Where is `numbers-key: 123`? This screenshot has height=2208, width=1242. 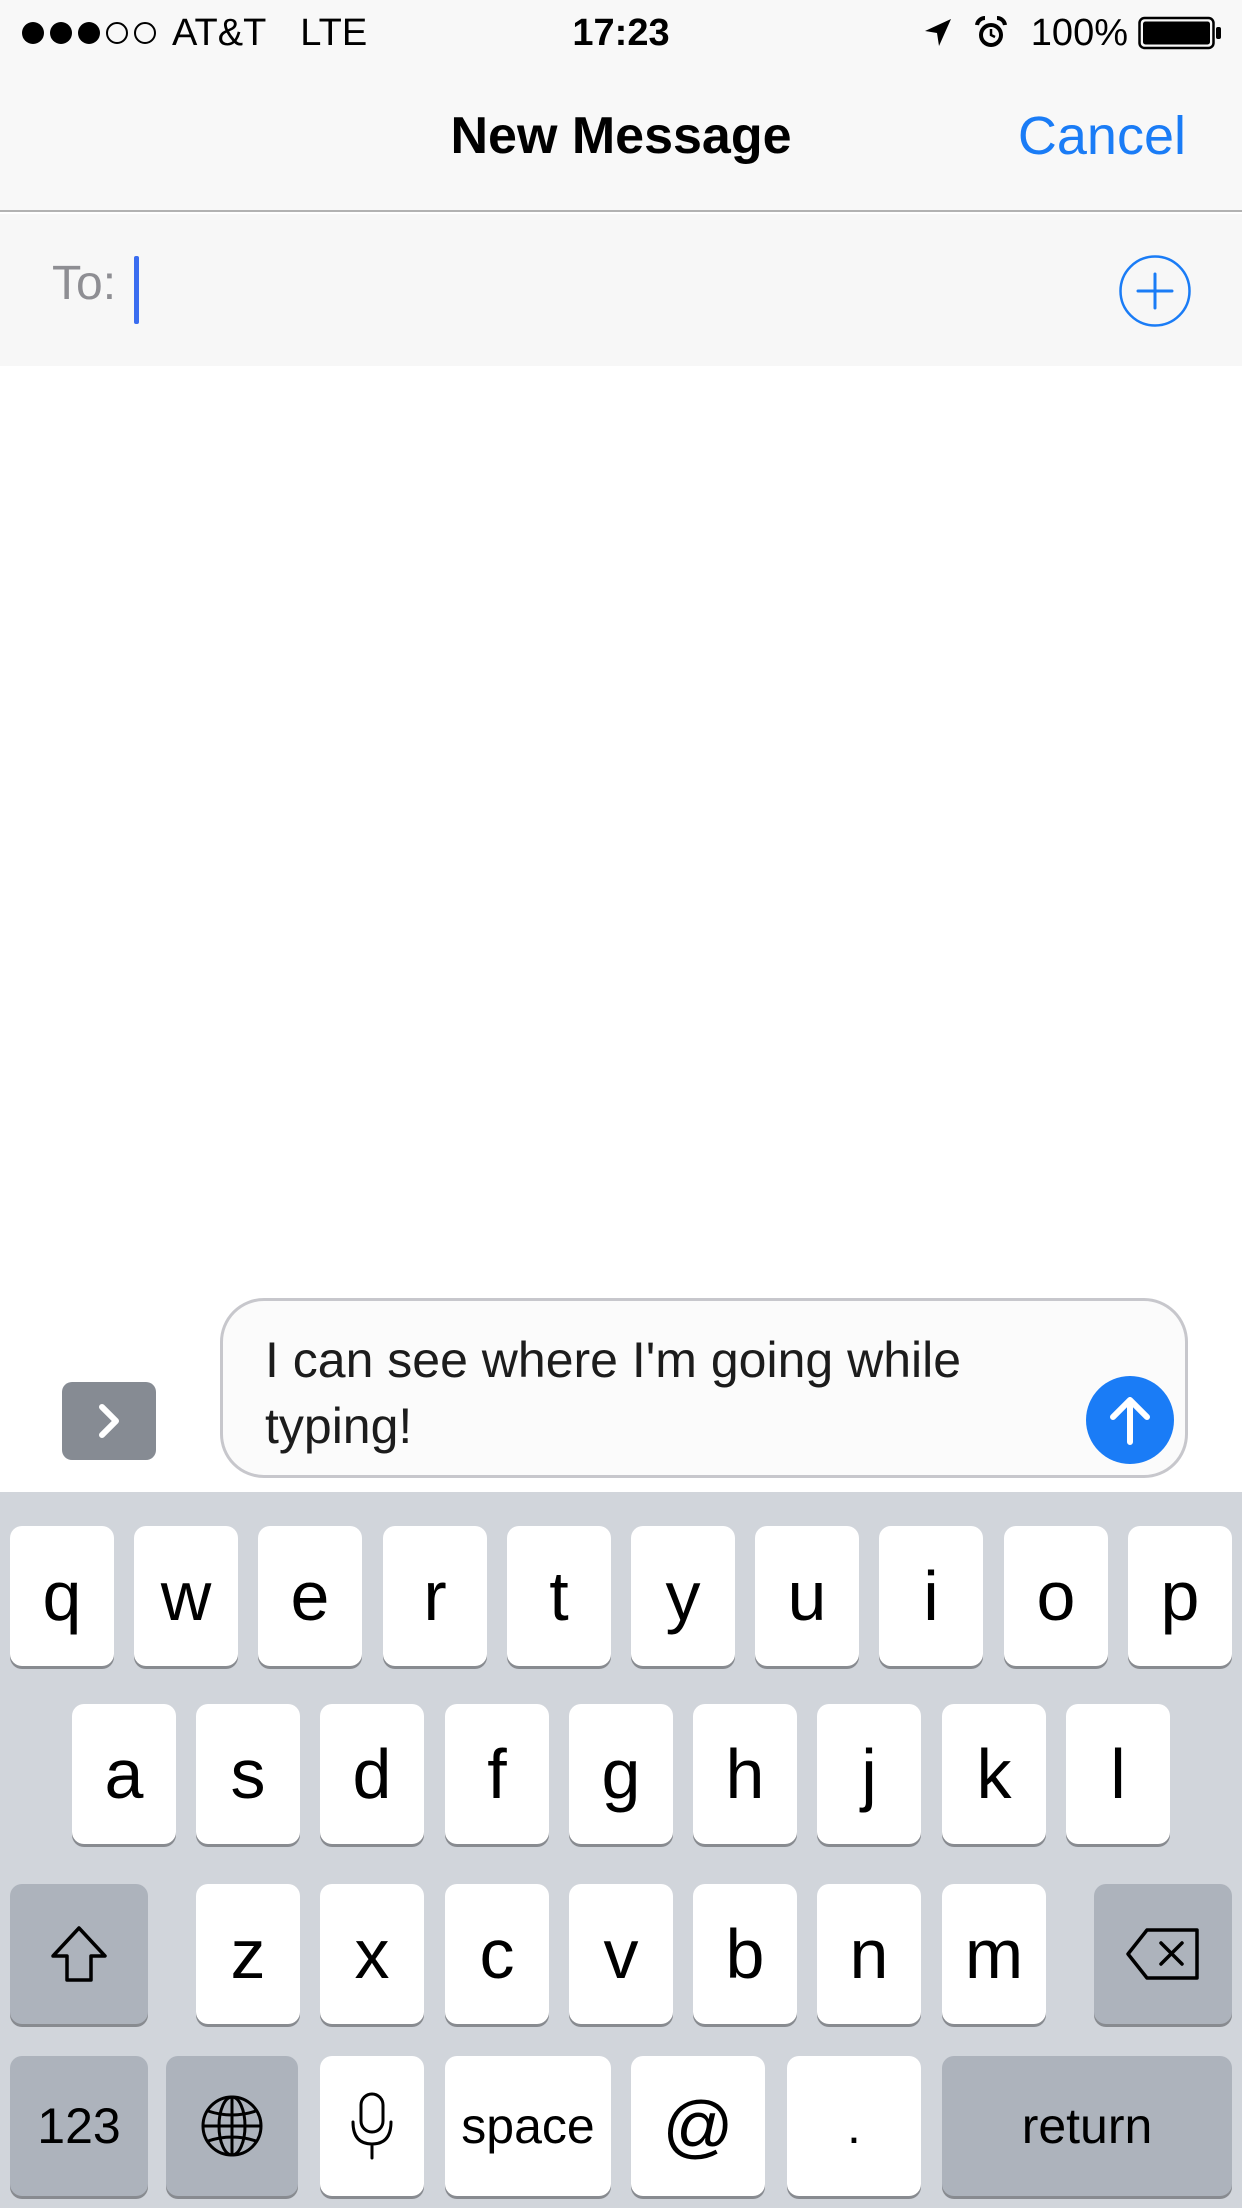 numbers-key: 123 is located at coordinates (79, 2126).